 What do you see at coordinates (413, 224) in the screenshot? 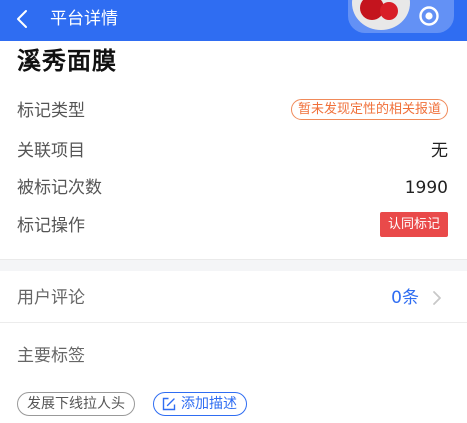
I see `agree-mark-button: 认同标记` at bounding box center [413, 224].